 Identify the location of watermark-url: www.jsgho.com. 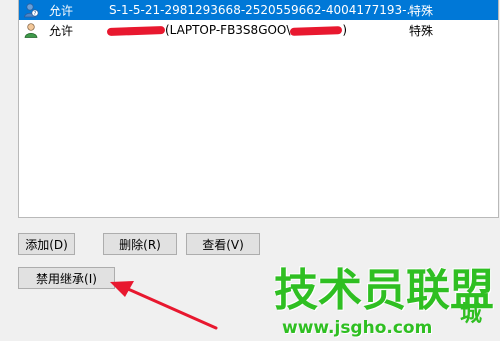
(357, 328).